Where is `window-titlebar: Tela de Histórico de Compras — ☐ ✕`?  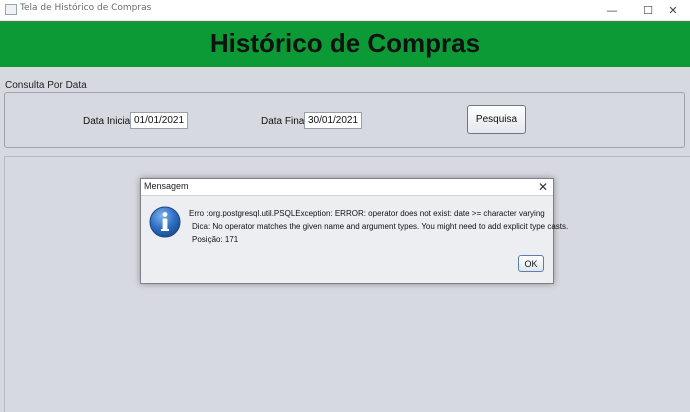
window-titlebar: Tela de Histórico de Compras — ☐ ✕ is located at coordinates (345, 10).